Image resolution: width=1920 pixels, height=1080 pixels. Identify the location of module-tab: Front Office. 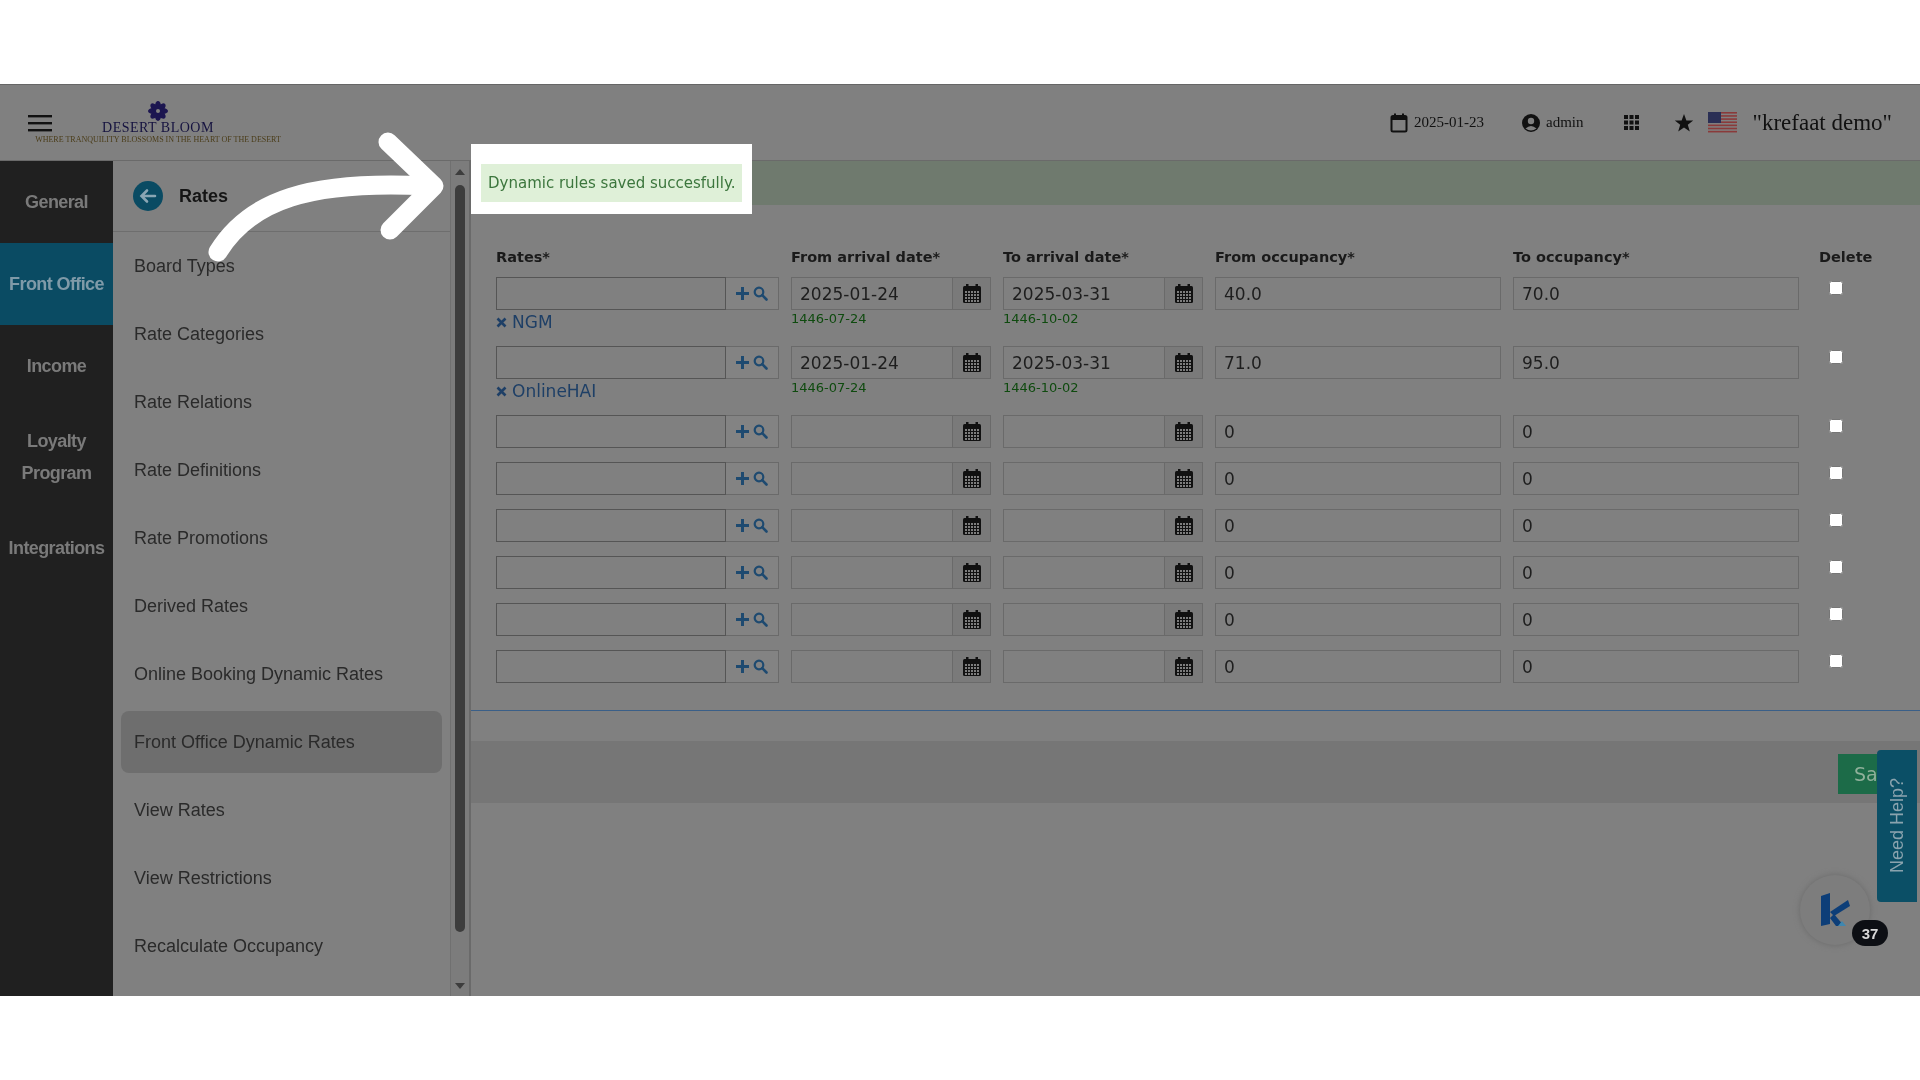
(56, 284).